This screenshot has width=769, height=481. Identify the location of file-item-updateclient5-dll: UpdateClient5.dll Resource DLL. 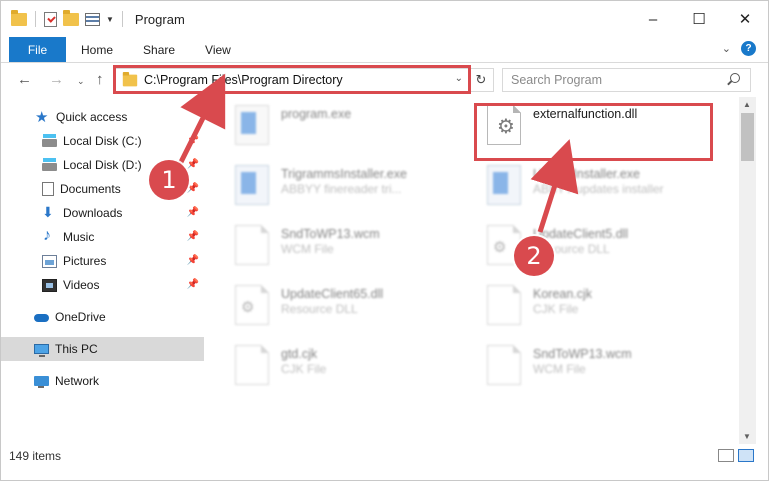
(585, 244).